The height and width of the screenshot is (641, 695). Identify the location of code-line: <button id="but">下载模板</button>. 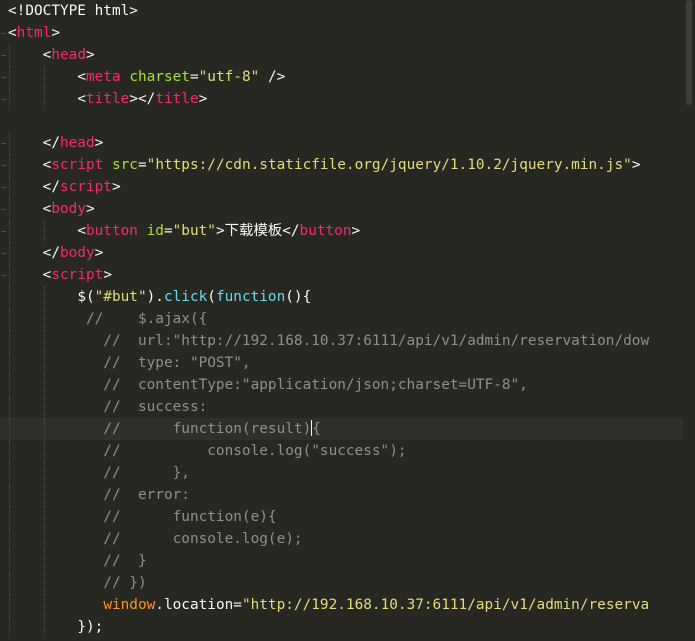
(347, 231).